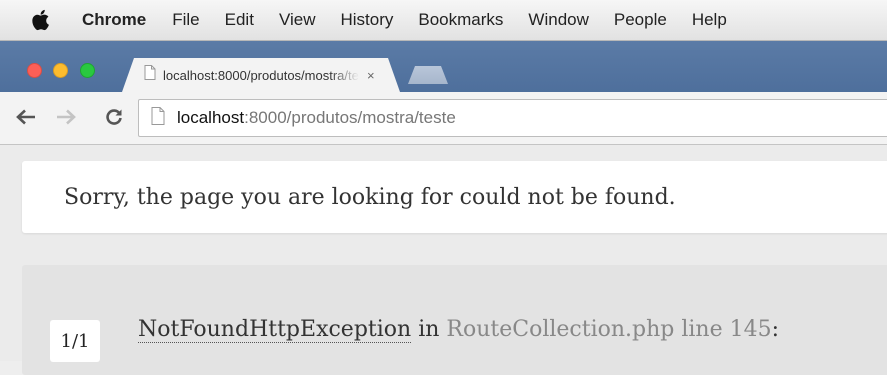  I want to click on menu-bookmarks: Bookmarks, so click(460, 20).